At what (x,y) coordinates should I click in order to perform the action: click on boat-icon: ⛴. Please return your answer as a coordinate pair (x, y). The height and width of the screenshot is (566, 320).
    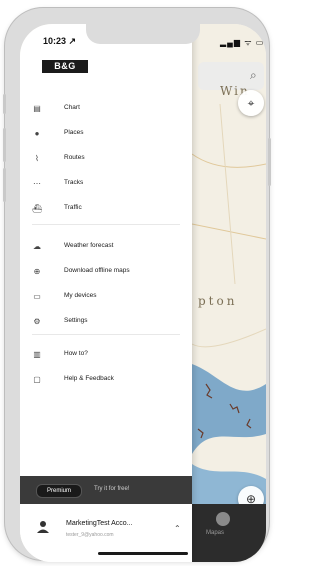
    Looking at the image, I should click on (37, 208).